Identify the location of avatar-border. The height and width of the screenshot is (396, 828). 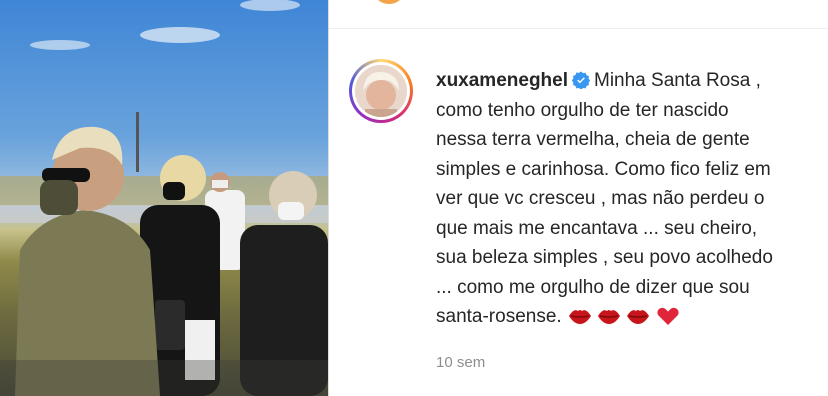
(381, 91).